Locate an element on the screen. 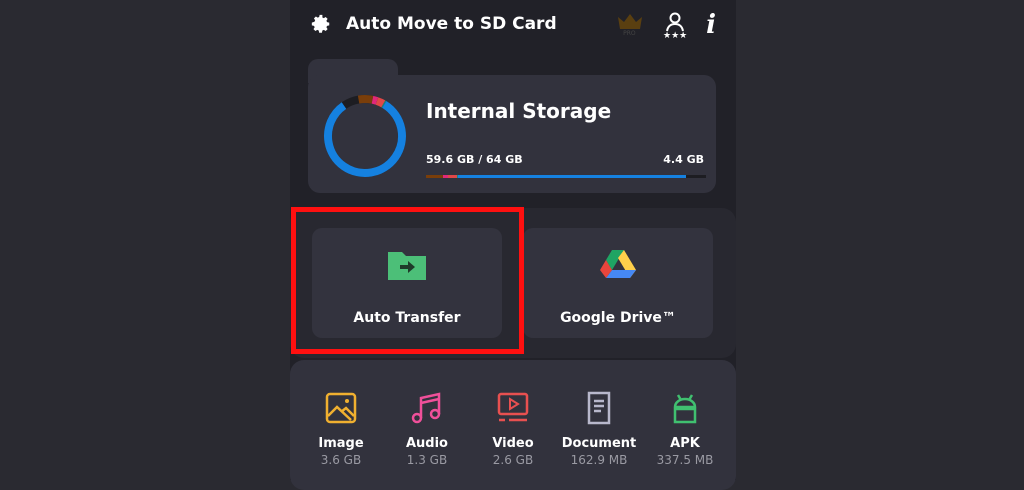 This screenshot has width=1024, height=490. gear-icon is located at coordinates (321, 24).